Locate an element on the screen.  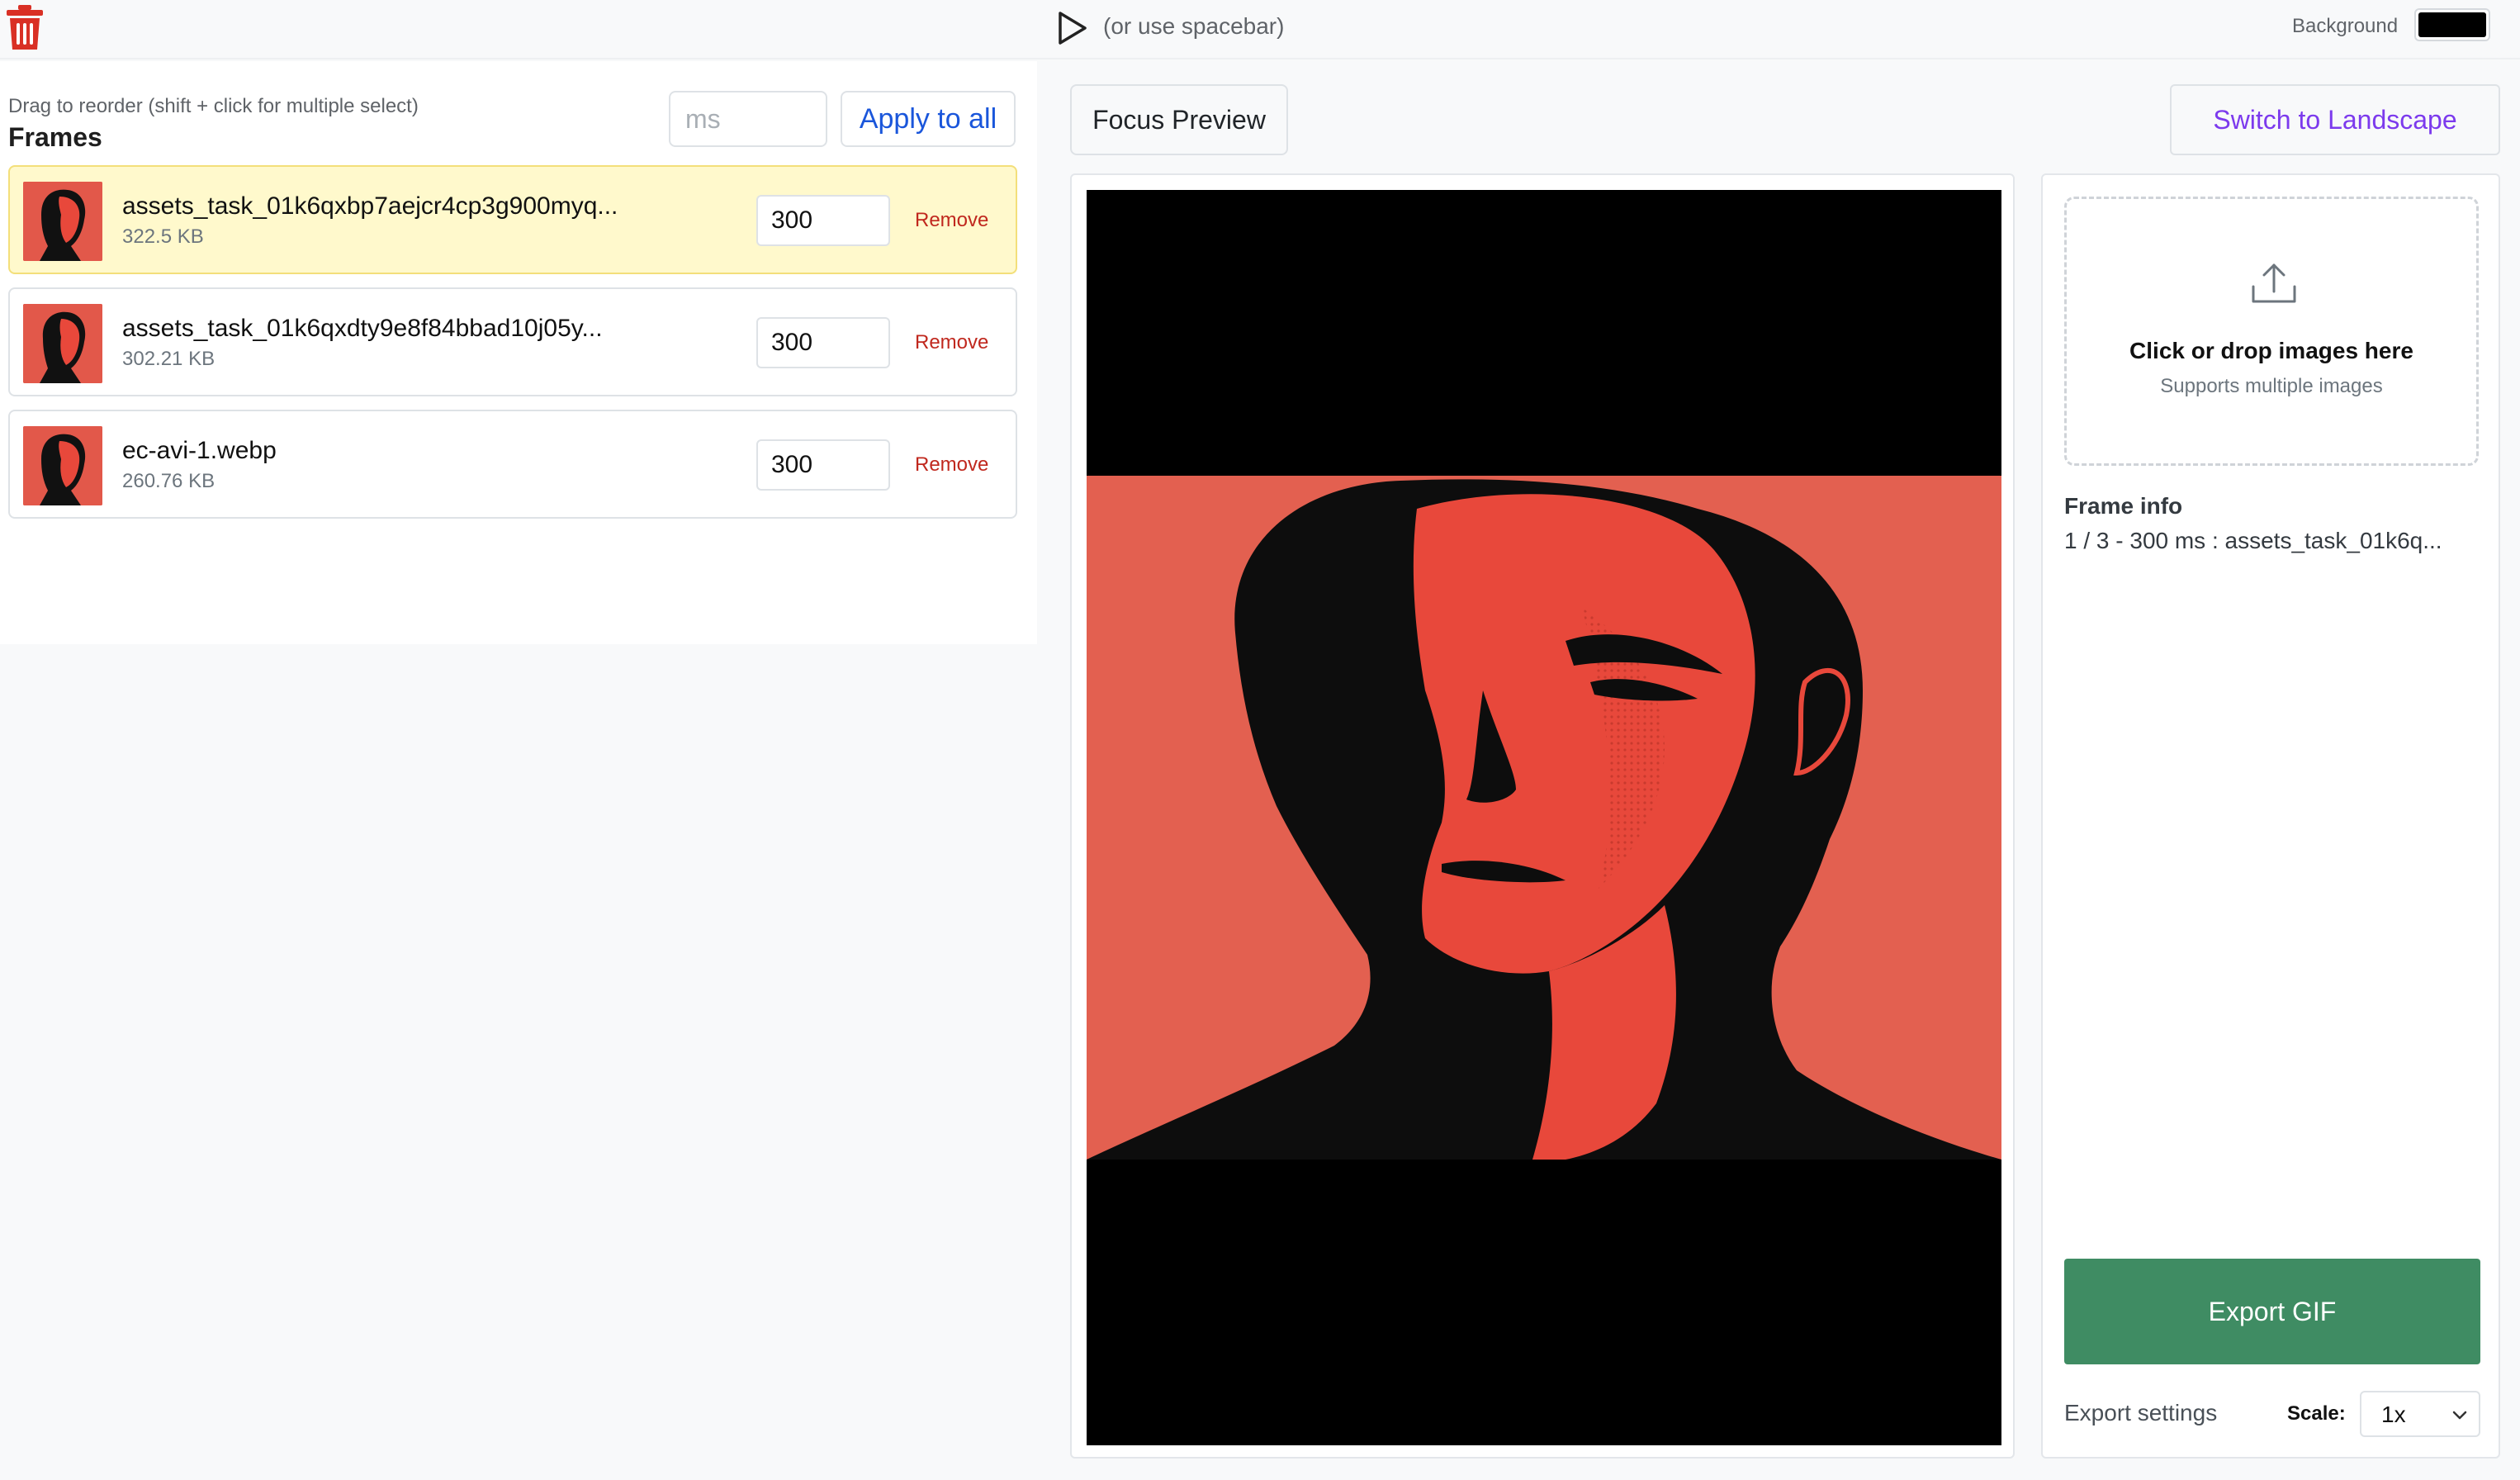
dropzone-subtitle: Supports multiple images is located at coordinates (2271, 386).